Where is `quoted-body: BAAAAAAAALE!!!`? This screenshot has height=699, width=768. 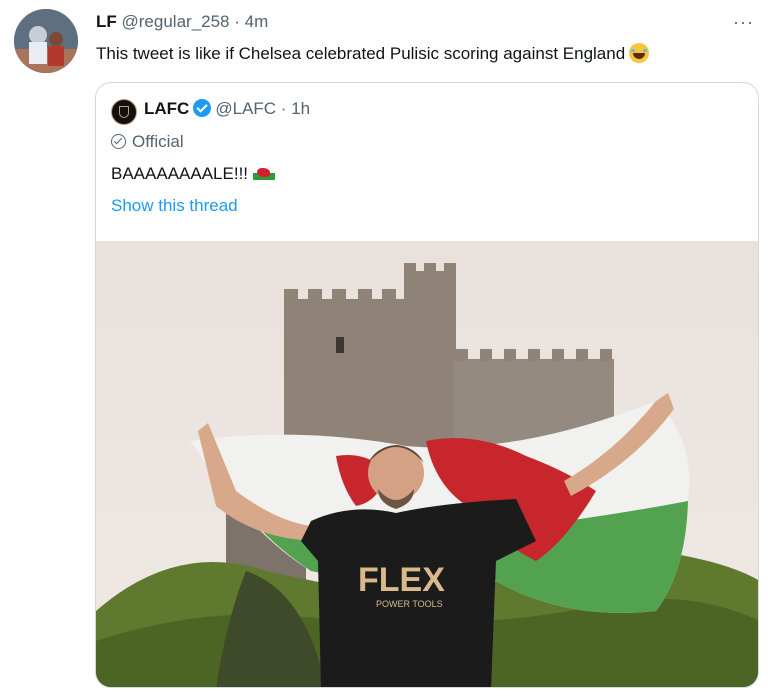
quoted-body: BAAAAAAAALE!!! is located at coordinates (180, 173).